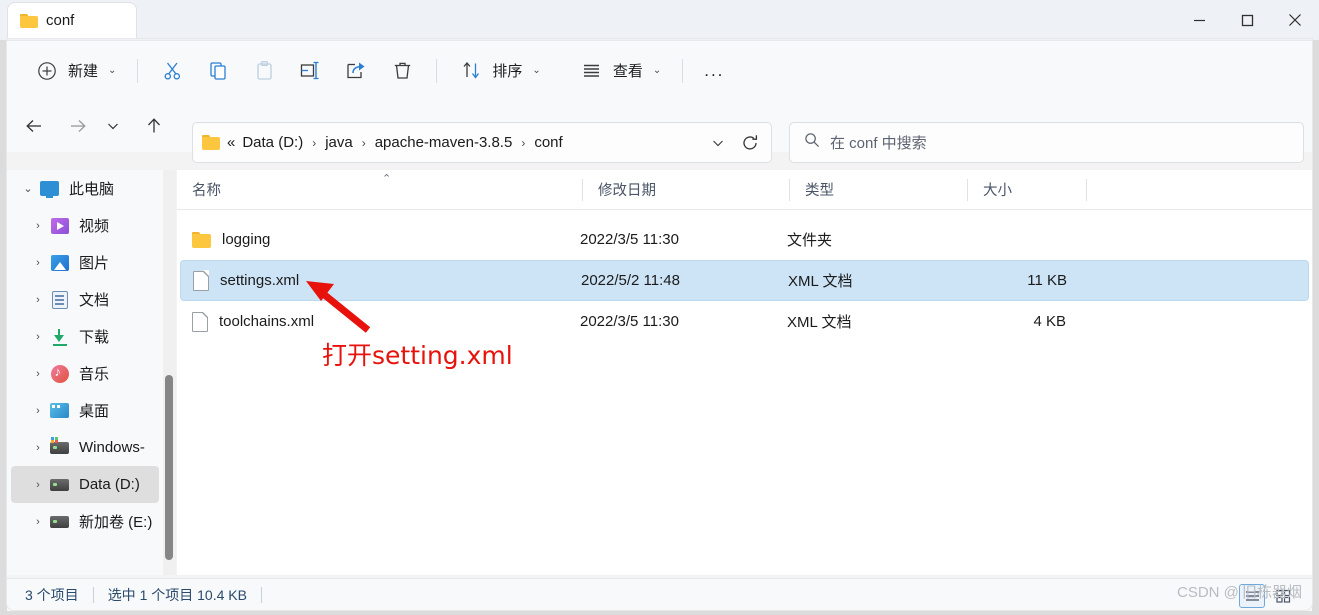  Describe the element at coordinates (59, 225) in the screenshot. I see `video-icon` at that location.